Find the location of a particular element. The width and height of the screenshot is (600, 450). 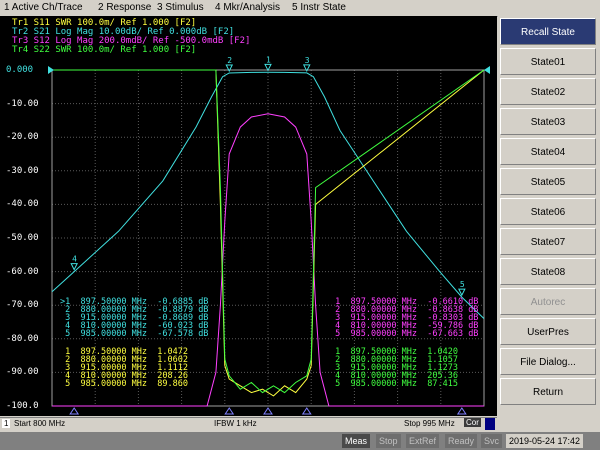

menu-response: 2 Response is located at coordinates (124, 7).